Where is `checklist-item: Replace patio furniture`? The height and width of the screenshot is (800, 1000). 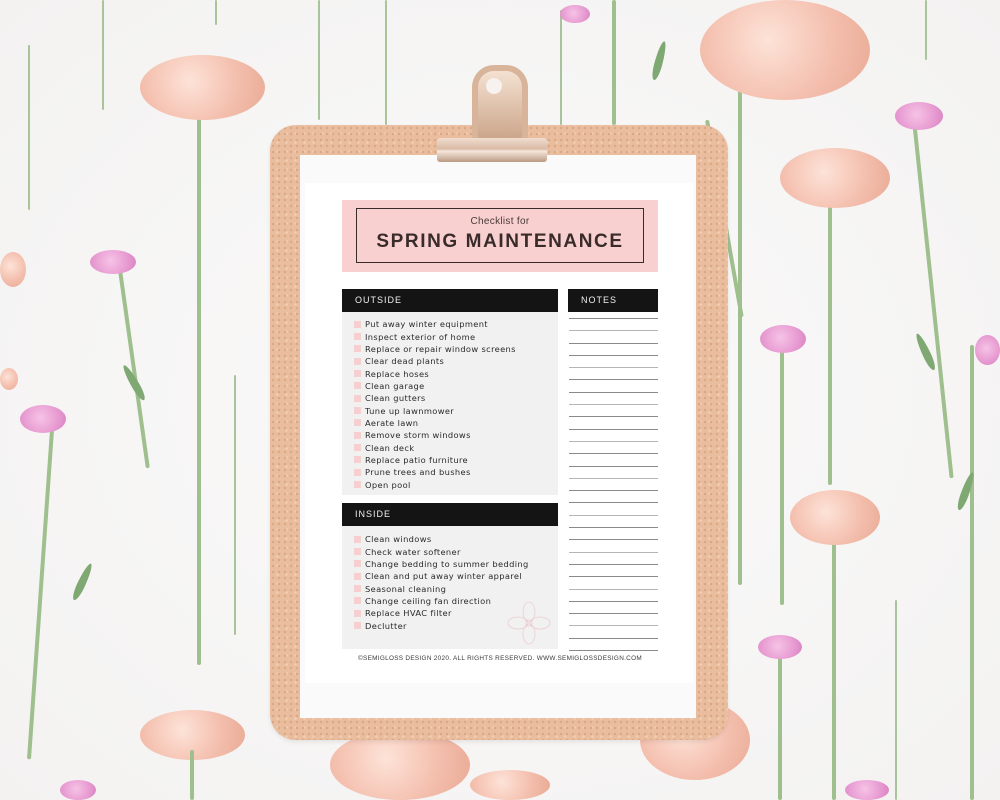
checklist-item: Replace patio furniture is located at coordinates (435, 460).